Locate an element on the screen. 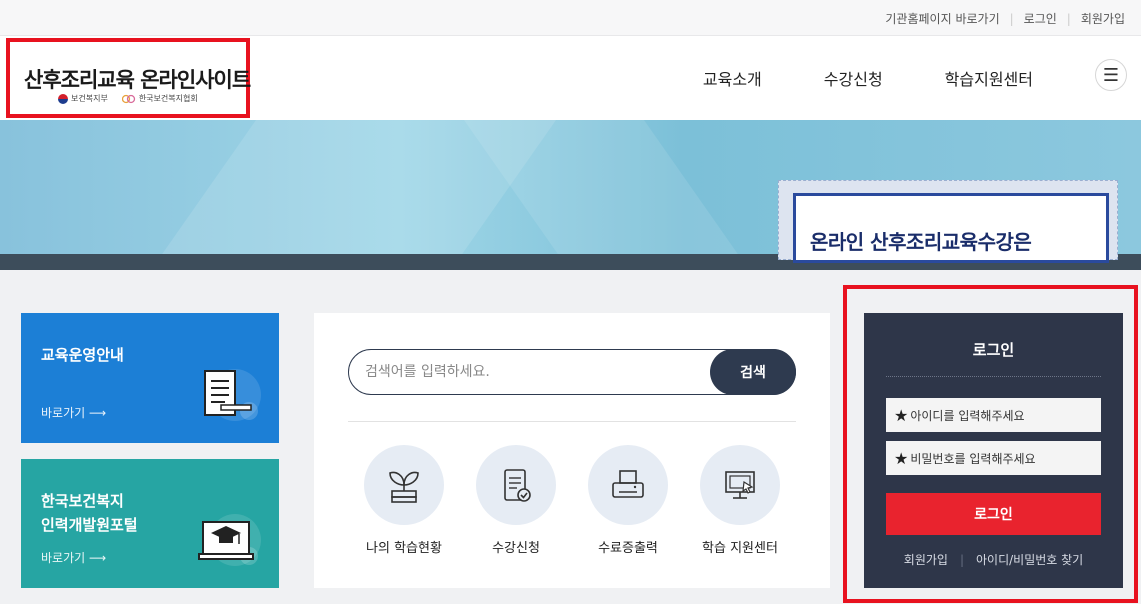 The height and width of the screenshot is (604, 1141). user-id-placeholder: 아이디를 입력해주세요 is located at coordinates (967, 415).